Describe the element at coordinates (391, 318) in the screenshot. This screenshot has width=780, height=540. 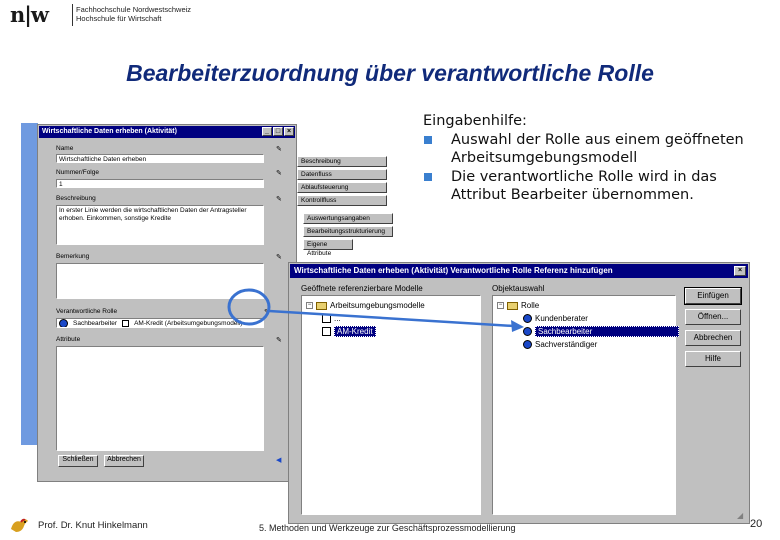
I see `pointer-arrow-line` at that location.